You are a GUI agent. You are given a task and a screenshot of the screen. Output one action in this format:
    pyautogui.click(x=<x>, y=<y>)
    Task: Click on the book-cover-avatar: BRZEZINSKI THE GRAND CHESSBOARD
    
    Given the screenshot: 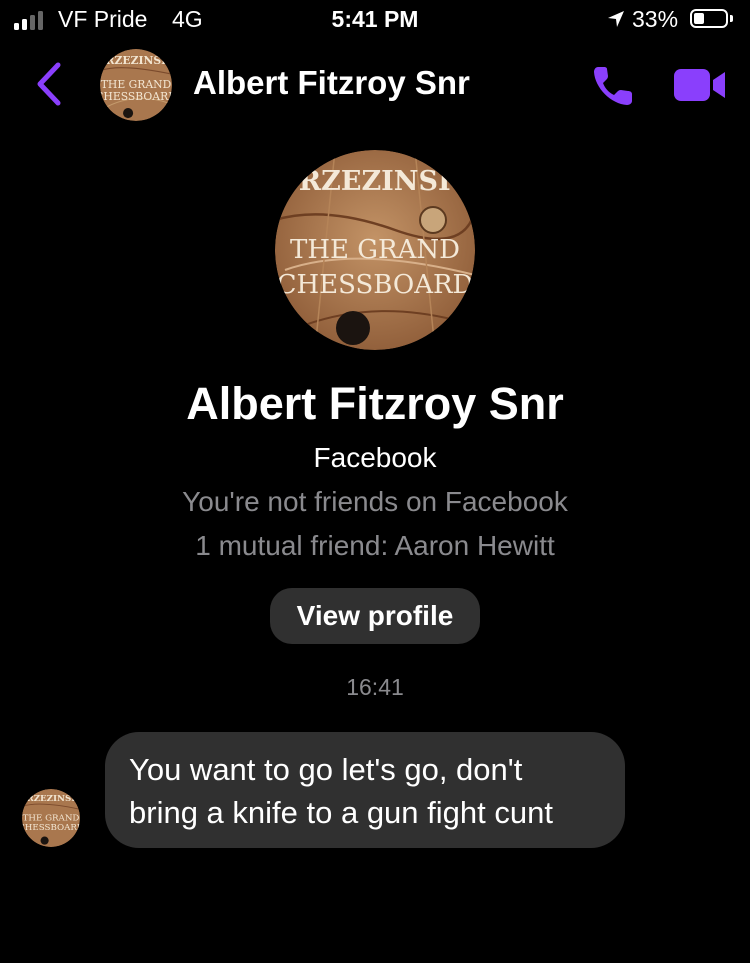 What is the action you would take?
    pyautogui.click(x=136, y=85)
    